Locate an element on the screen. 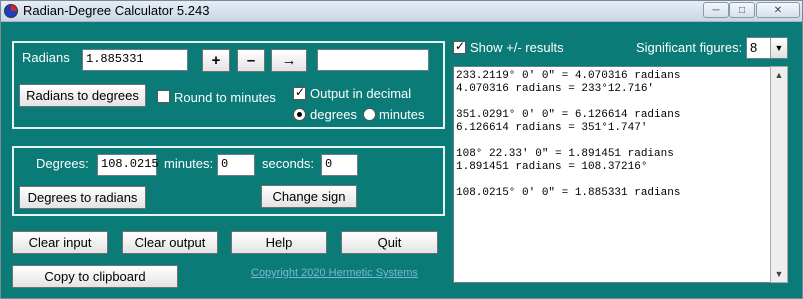 The width and height of the screenshot is (803, 299). minutes-label: minutes: is located at coordinates (189, 163).